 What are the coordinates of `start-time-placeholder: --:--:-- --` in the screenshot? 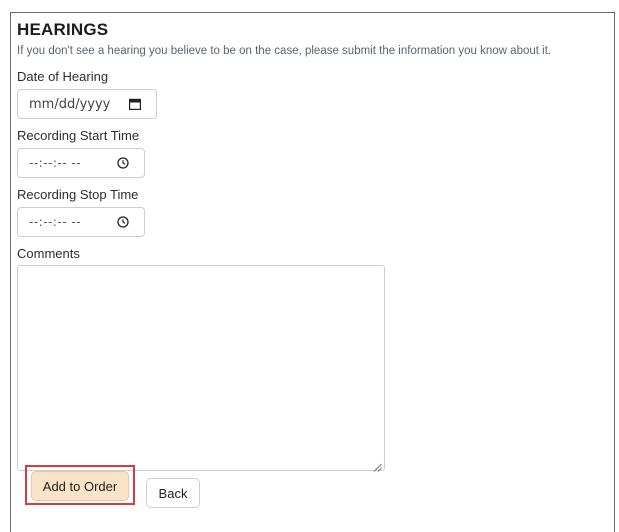 It's located at (55, 163).